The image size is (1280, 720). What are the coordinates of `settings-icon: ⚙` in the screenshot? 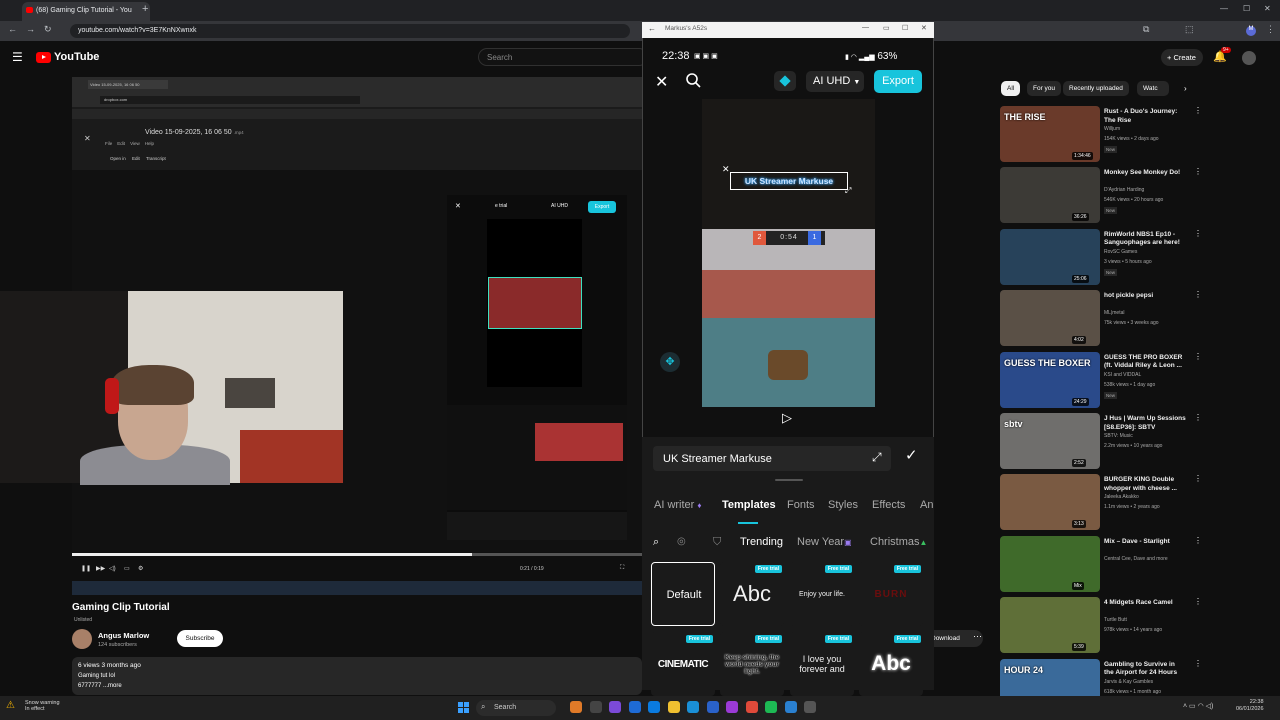 It's located at (140, 568).